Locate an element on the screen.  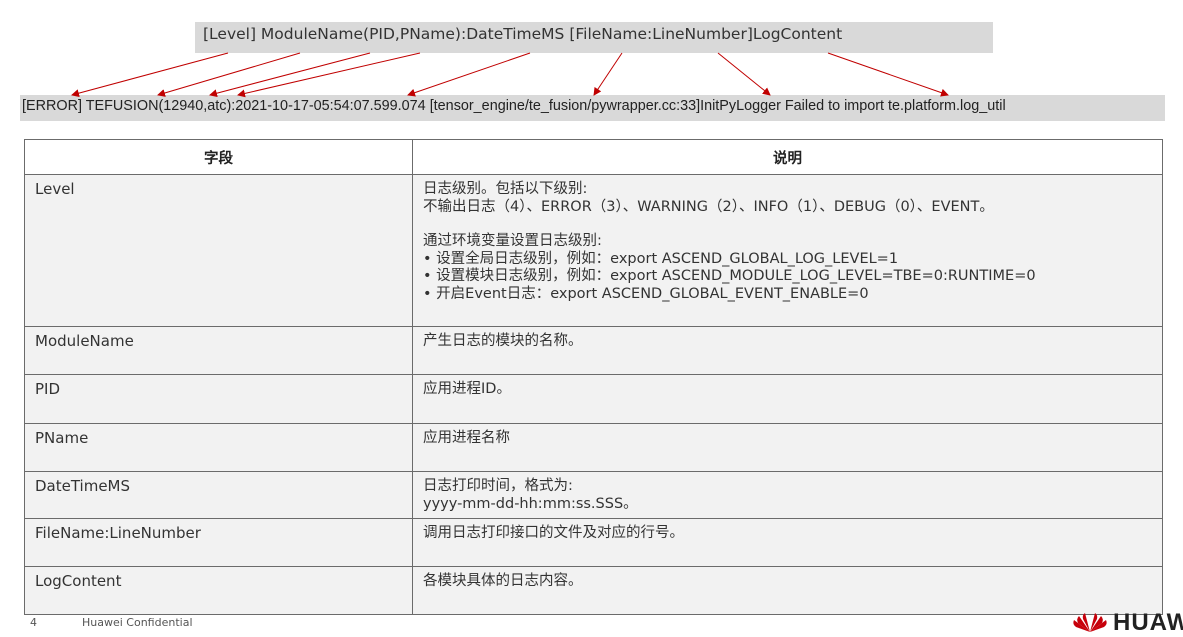
arrow-logcontent is located at coordinates (888, 74).